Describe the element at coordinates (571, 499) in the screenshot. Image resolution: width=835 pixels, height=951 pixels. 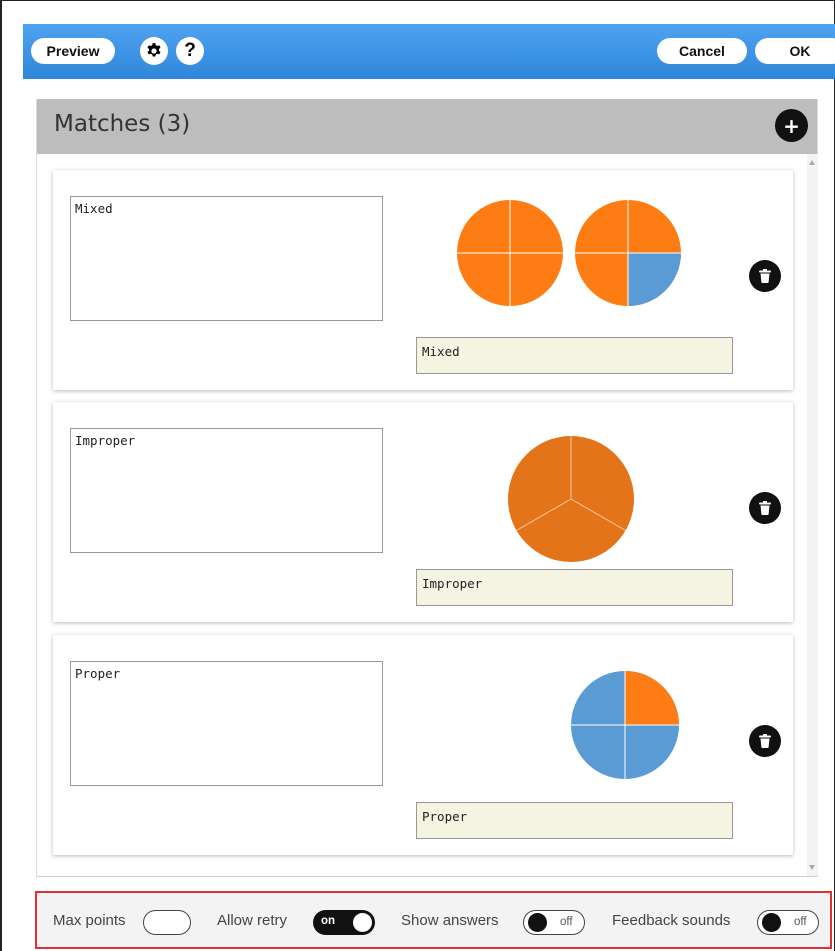
I see `fraction-circle-thirds` at that location.